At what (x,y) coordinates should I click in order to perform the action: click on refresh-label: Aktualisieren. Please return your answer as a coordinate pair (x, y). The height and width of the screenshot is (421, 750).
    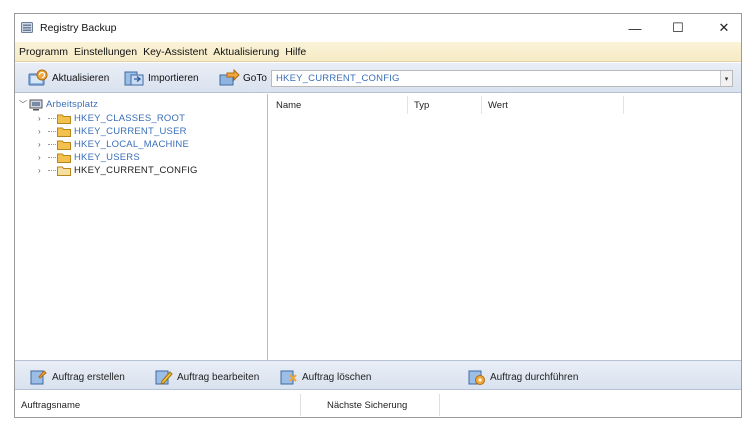
    Looking at the image, I should click on (81, 78).